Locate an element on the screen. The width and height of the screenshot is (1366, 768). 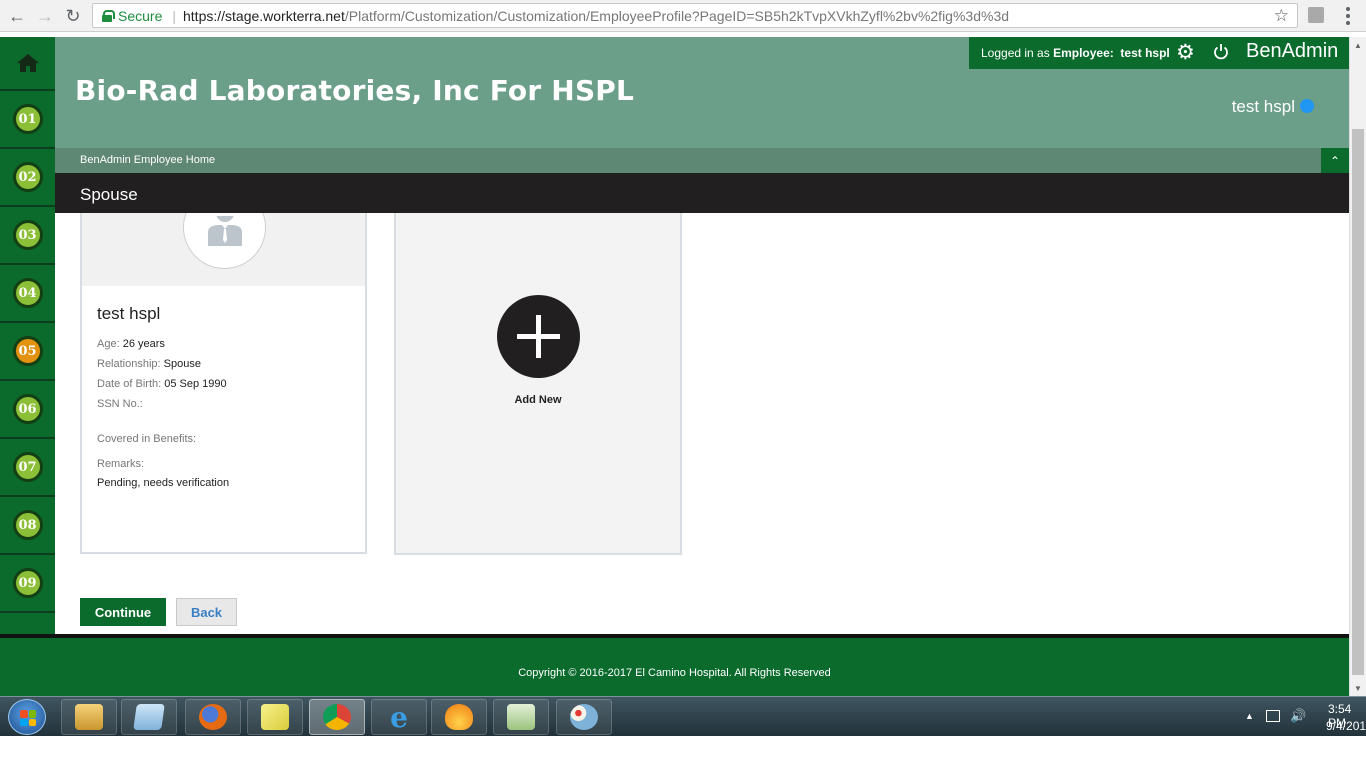
collapse-chevron-up-icon: ⌃ is located at coordinates (1335, 160).